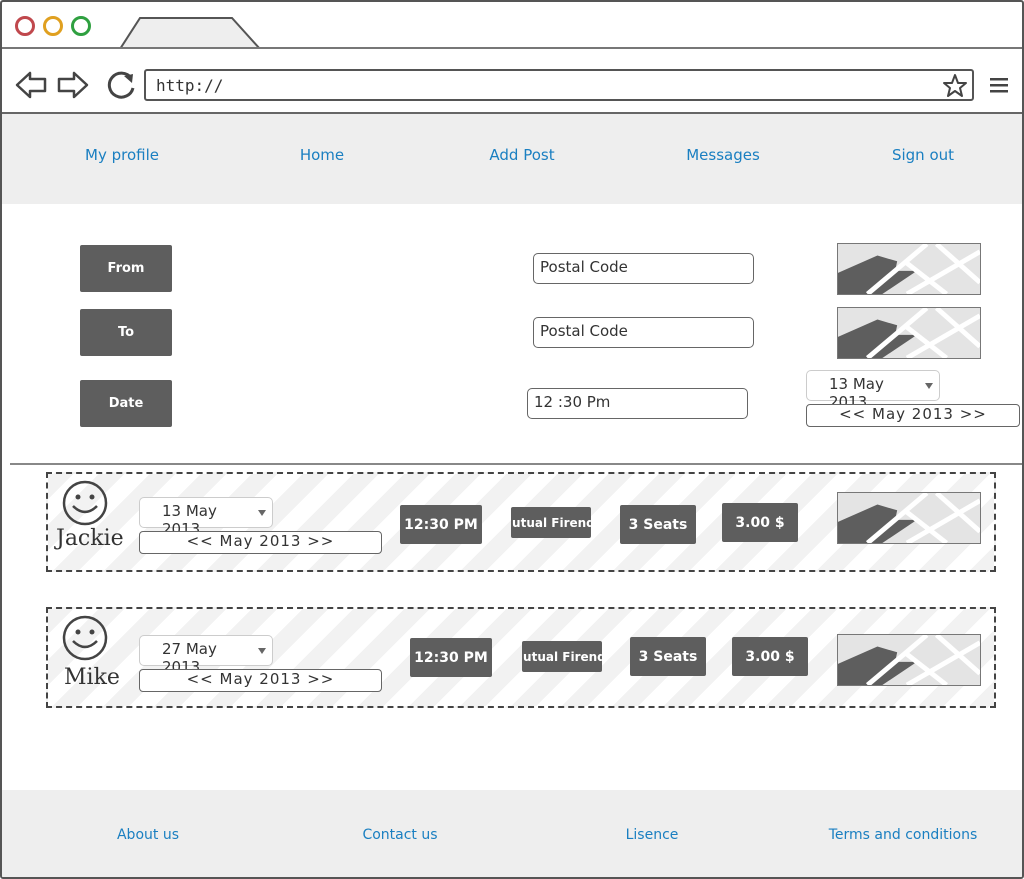 The height and width of the screenshot is (879, 1024). Describe the element at coordinates (92, 677) in the screenshot. I see `user-name: Mike` at that location.